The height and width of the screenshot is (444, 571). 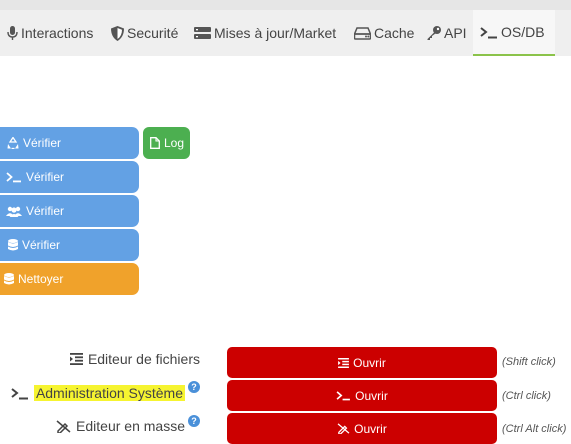 I want to click on key-icon, so click(x=434, y=33).